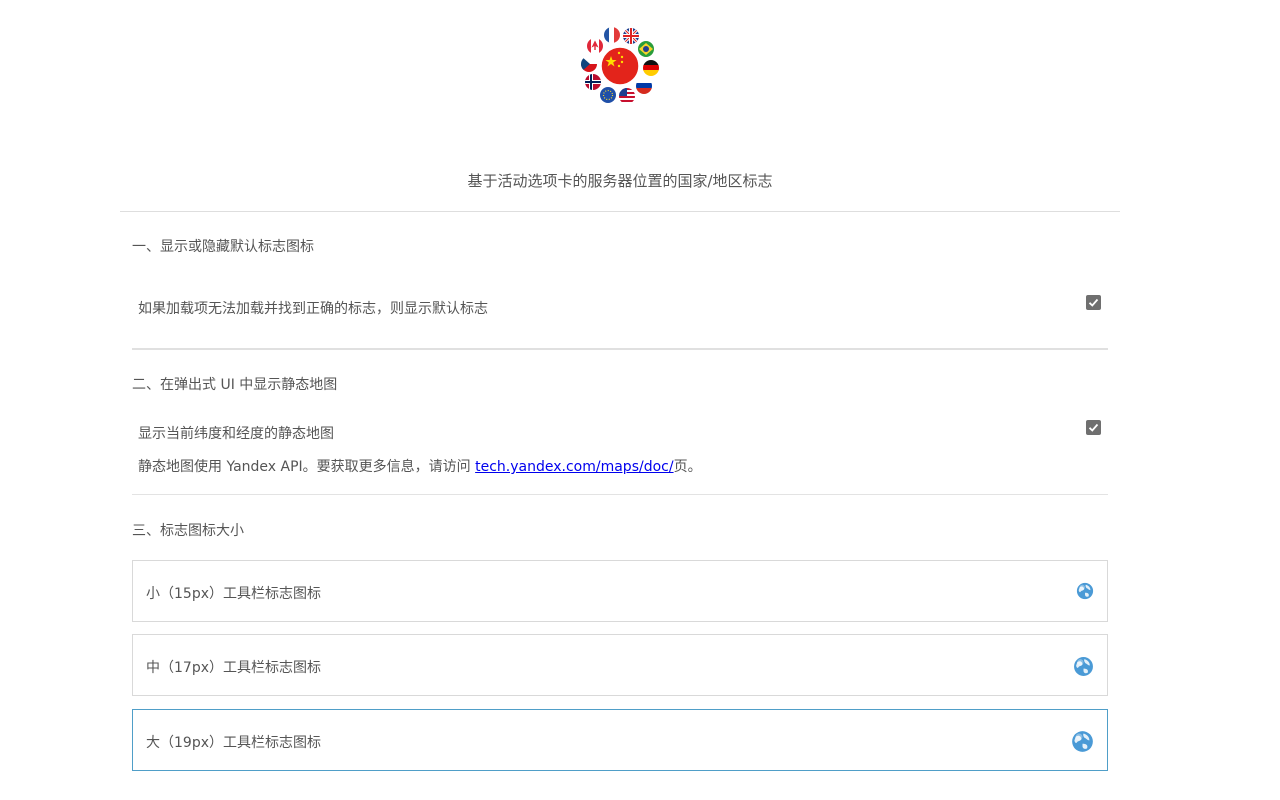  I want to click on czech-flag-icon, so click(589, 64).